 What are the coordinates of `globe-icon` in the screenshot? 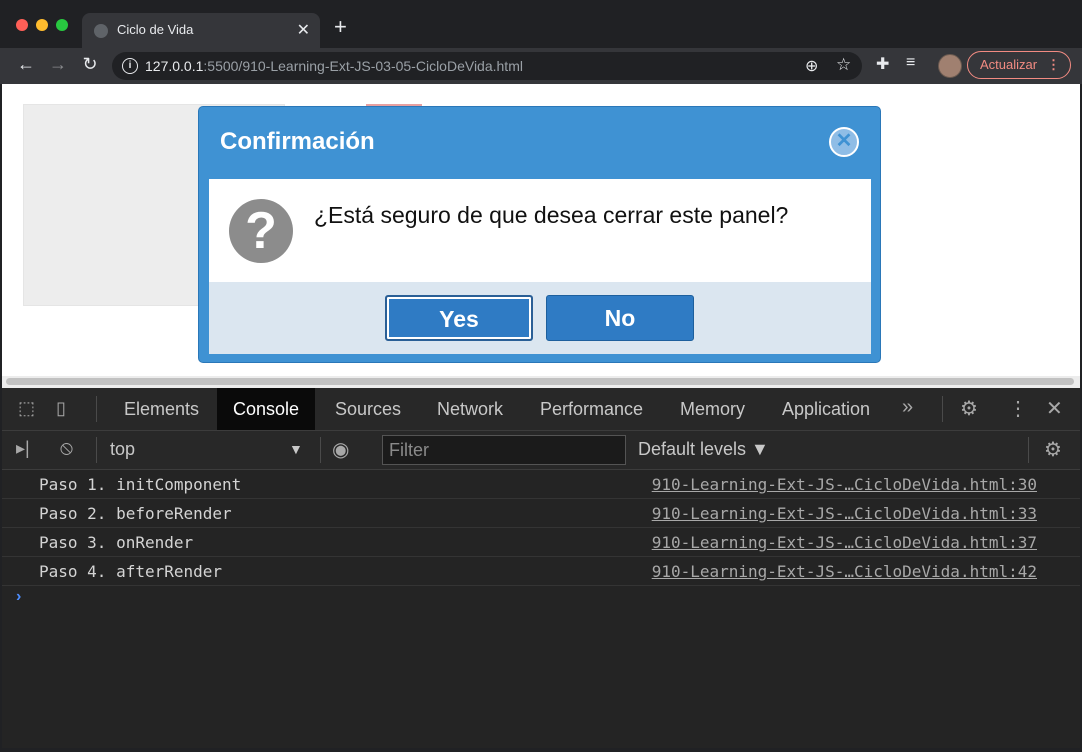 It's located at (101, 31).